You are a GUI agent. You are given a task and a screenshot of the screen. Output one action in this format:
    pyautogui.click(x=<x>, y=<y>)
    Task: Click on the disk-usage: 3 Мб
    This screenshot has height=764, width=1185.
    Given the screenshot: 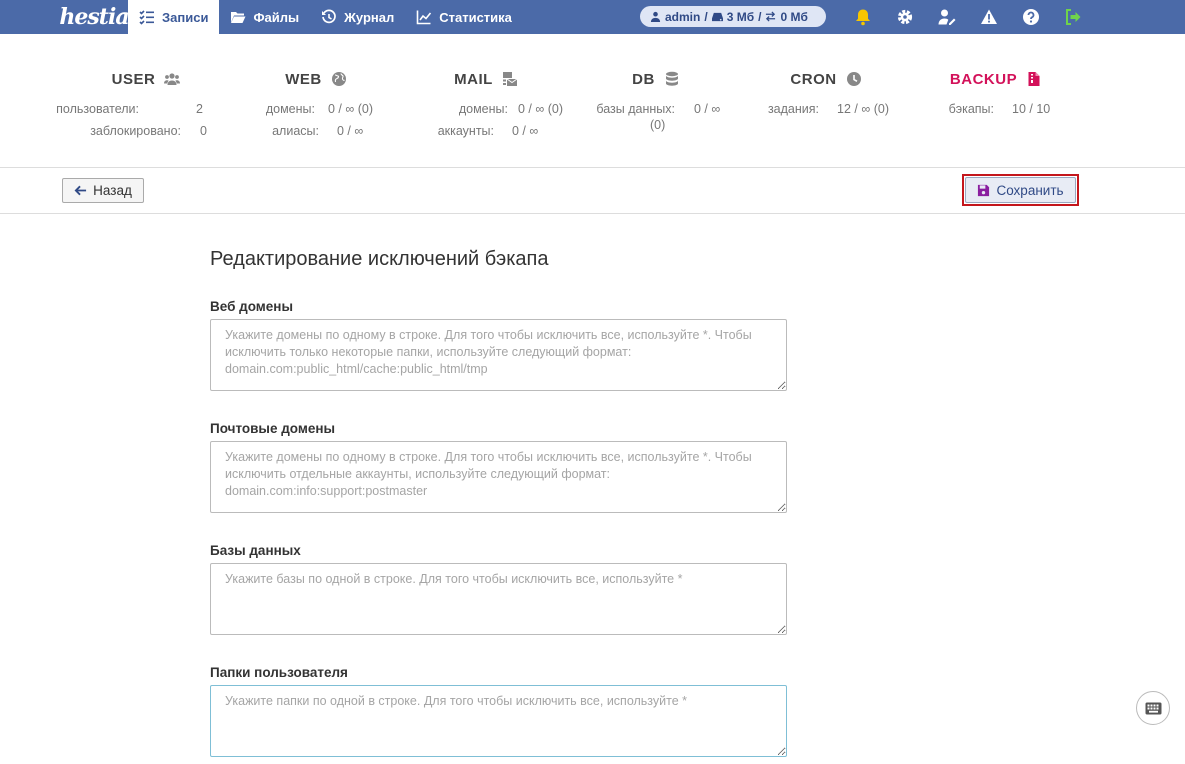 What is the action you would take?
    pyautogui.click(x=740, y=16)
    